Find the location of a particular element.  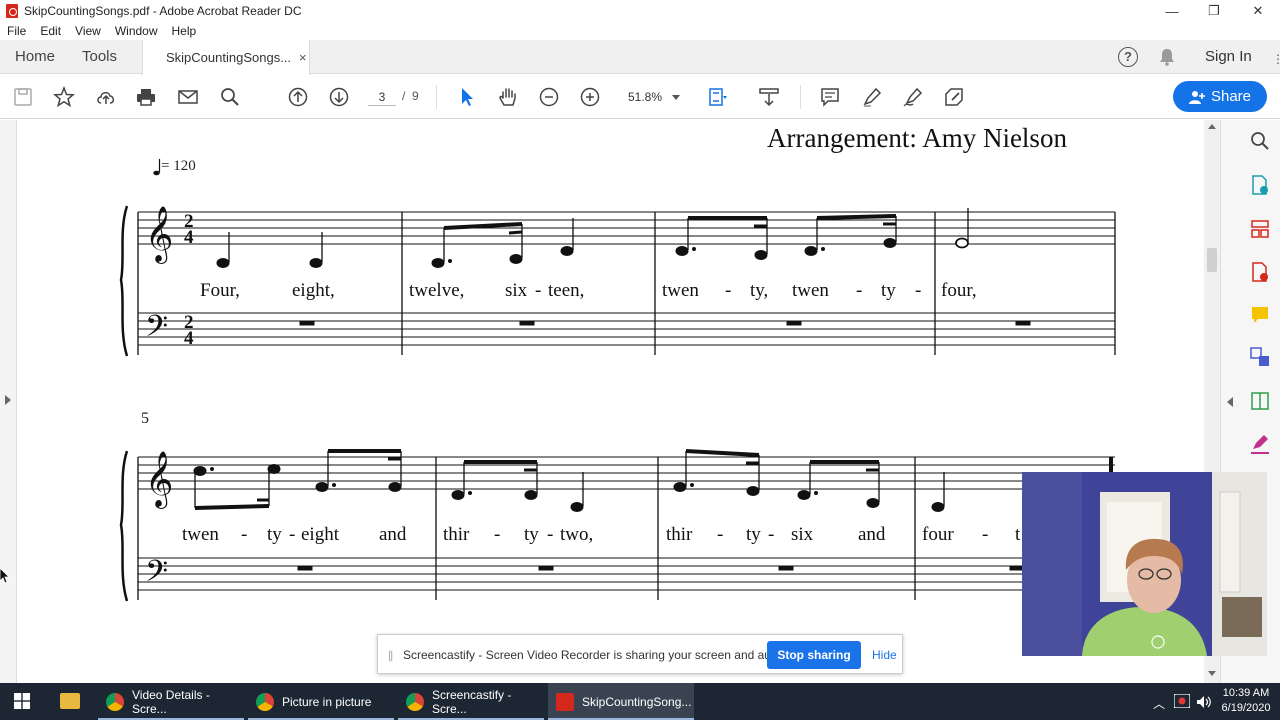

left-navigation-pane is located at coordinates (8, 401).